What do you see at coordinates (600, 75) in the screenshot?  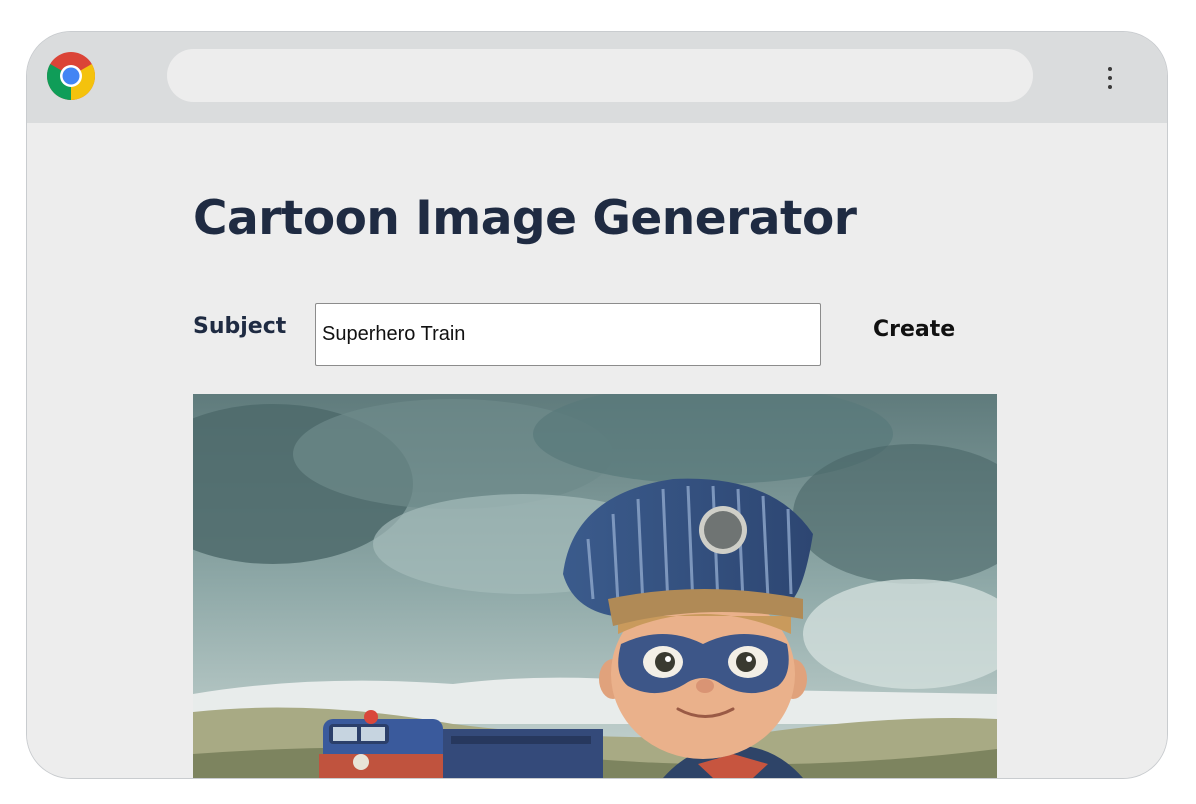 I see `address-bar` at bounding box center [600, 75].